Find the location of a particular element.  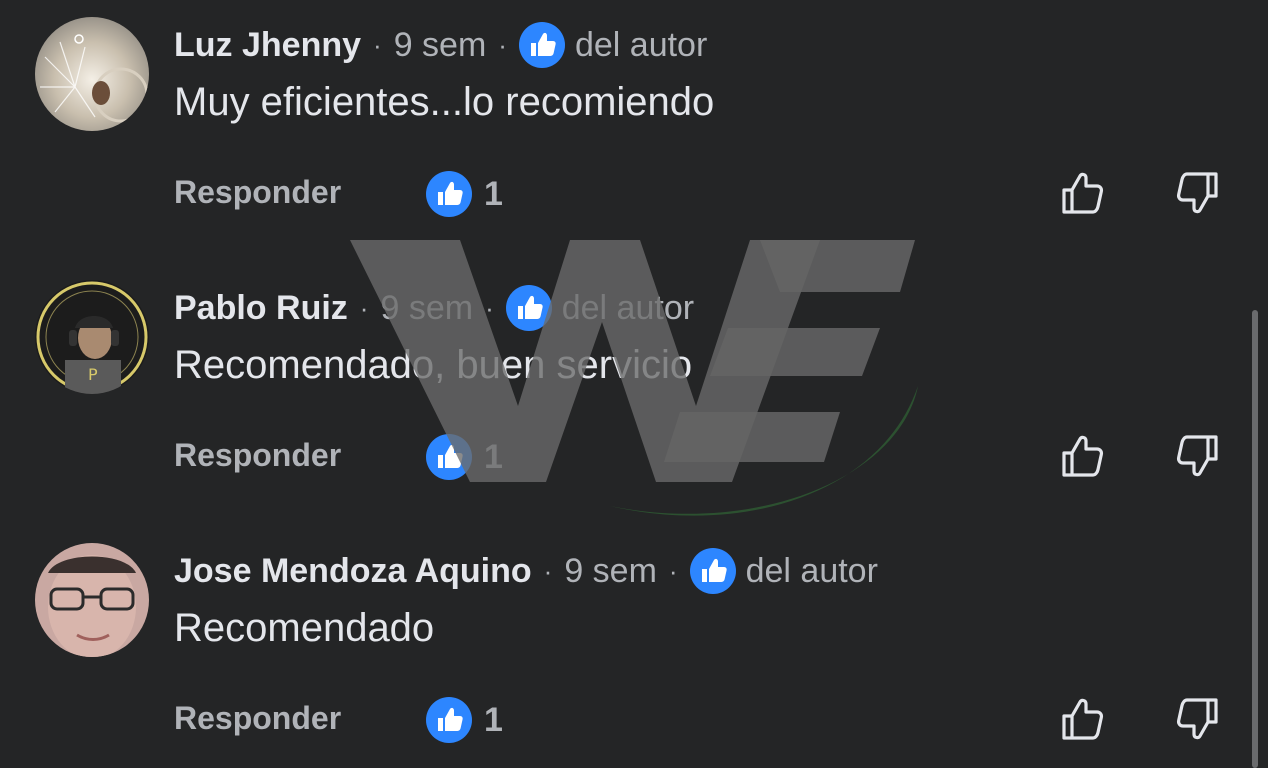

author-name: Luz Jhenny is located at coordinates (267, 45).